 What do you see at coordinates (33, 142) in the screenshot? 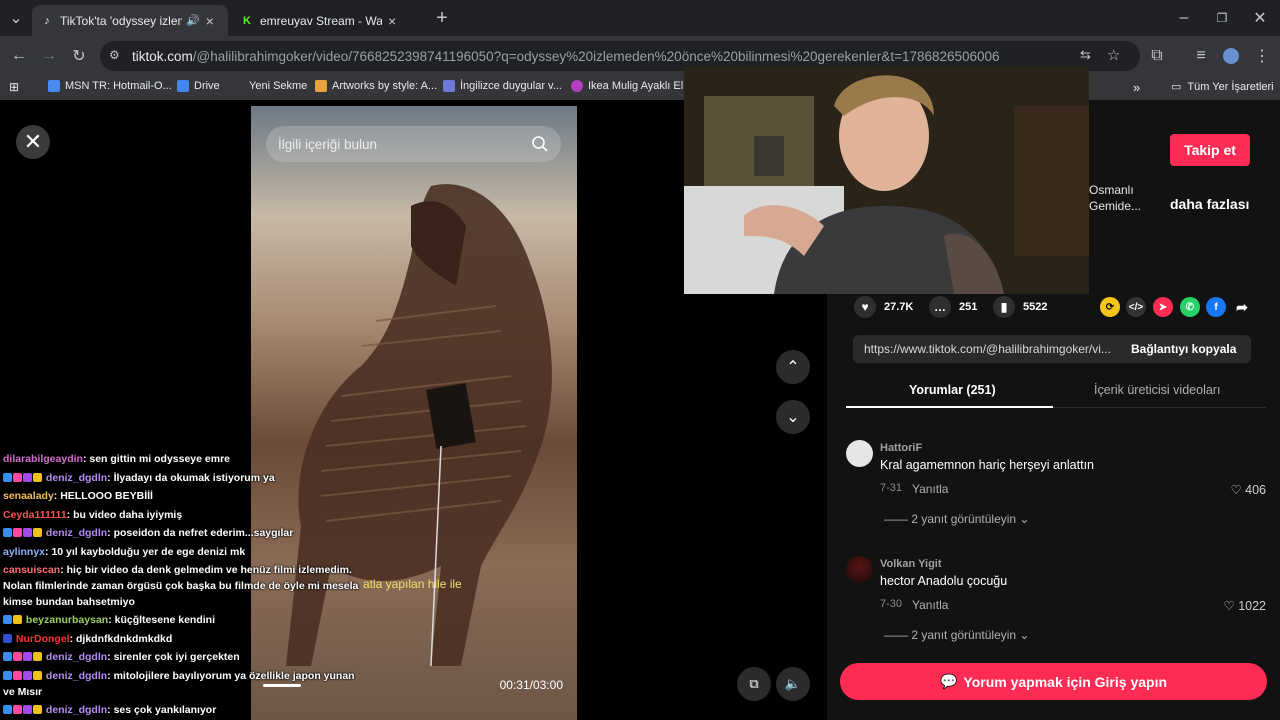
I see `close-video-button: ✕` at bounding box center [33, 142].